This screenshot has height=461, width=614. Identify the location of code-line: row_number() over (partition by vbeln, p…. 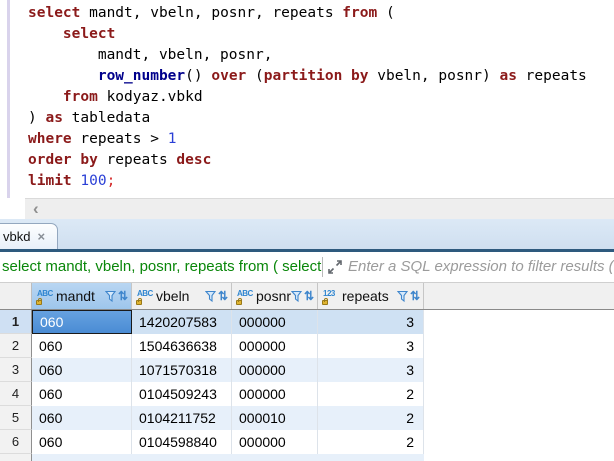
(307, 76).